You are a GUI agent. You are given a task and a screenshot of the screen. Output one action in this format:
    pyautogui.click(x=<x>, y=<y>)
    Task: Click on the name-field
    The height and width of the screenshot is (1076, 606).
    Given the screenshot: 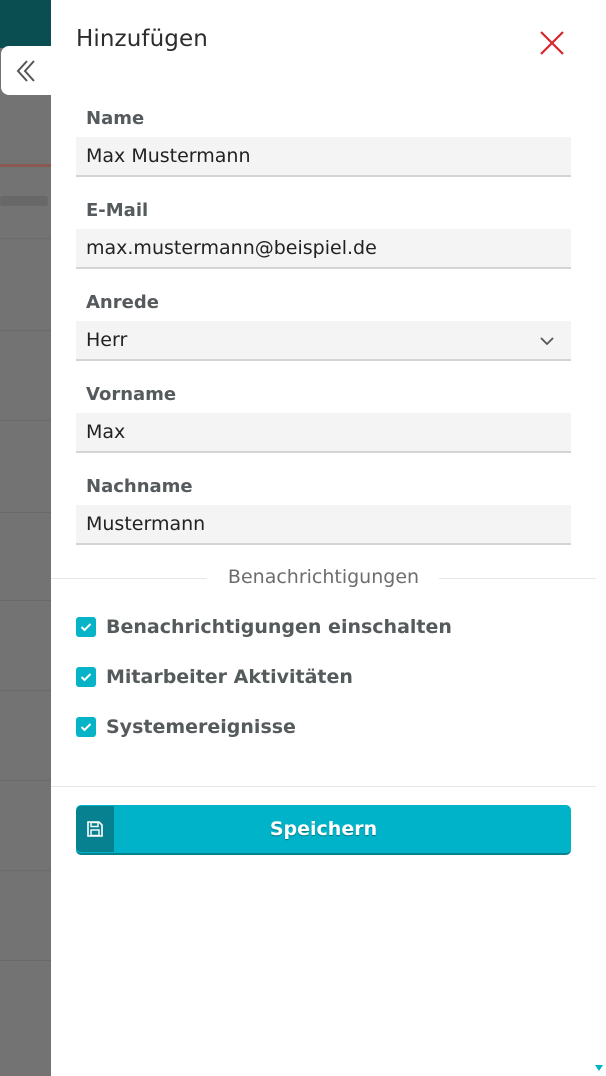 What is the action you would take?
    pyautogui.click(x=323, y=157)
    